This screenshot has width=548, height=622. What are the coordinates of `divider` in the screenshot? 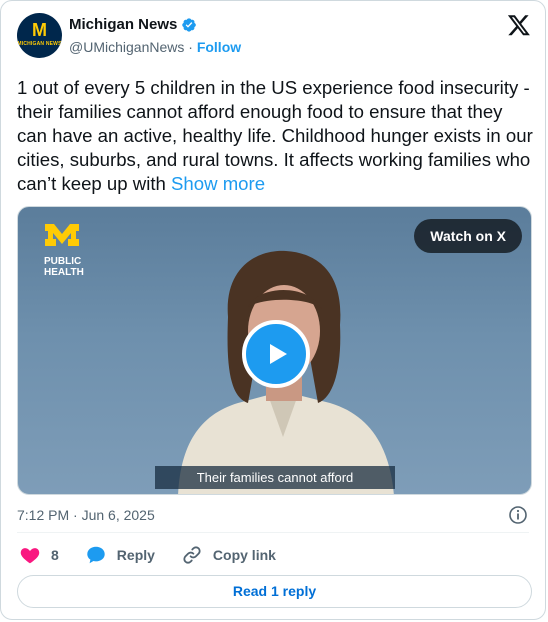 It's located at (273, 532).